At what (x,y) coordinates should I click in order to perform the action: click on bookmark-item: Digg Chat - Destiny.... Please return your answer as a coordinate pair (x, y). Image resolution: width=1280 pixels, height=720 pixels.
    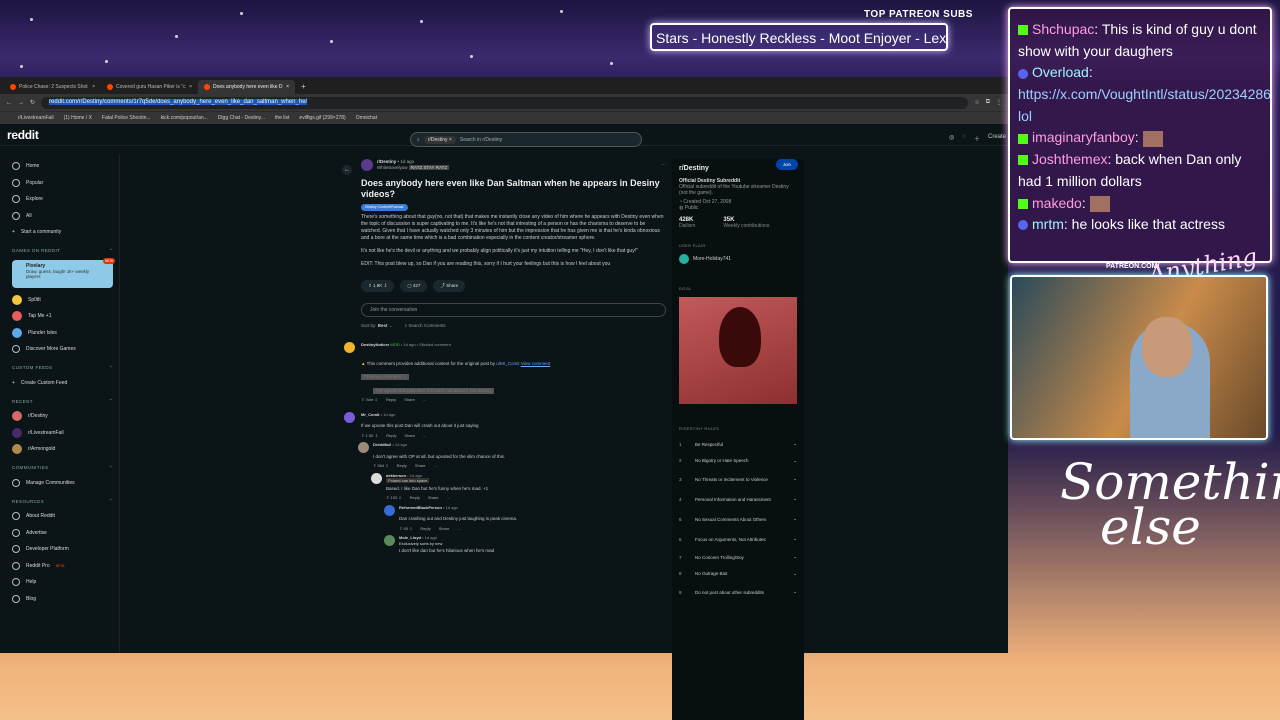
    Looking at the image, I should click on (241, 118).